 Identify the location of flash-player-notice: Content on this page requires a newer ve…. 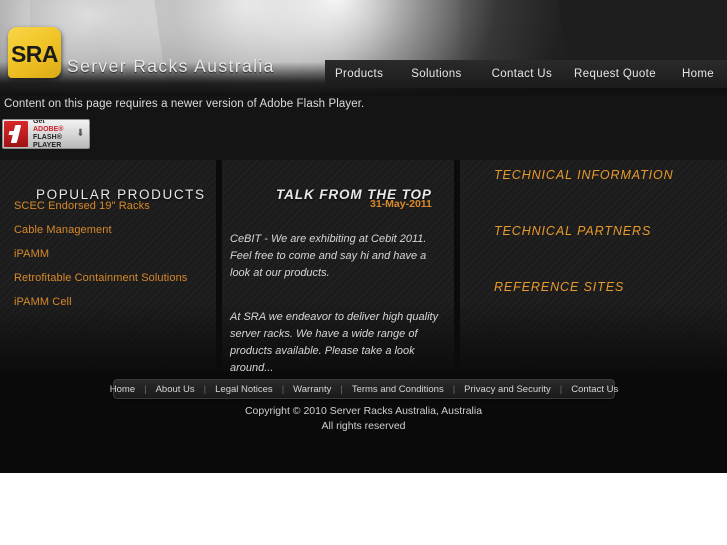
(363, 128).